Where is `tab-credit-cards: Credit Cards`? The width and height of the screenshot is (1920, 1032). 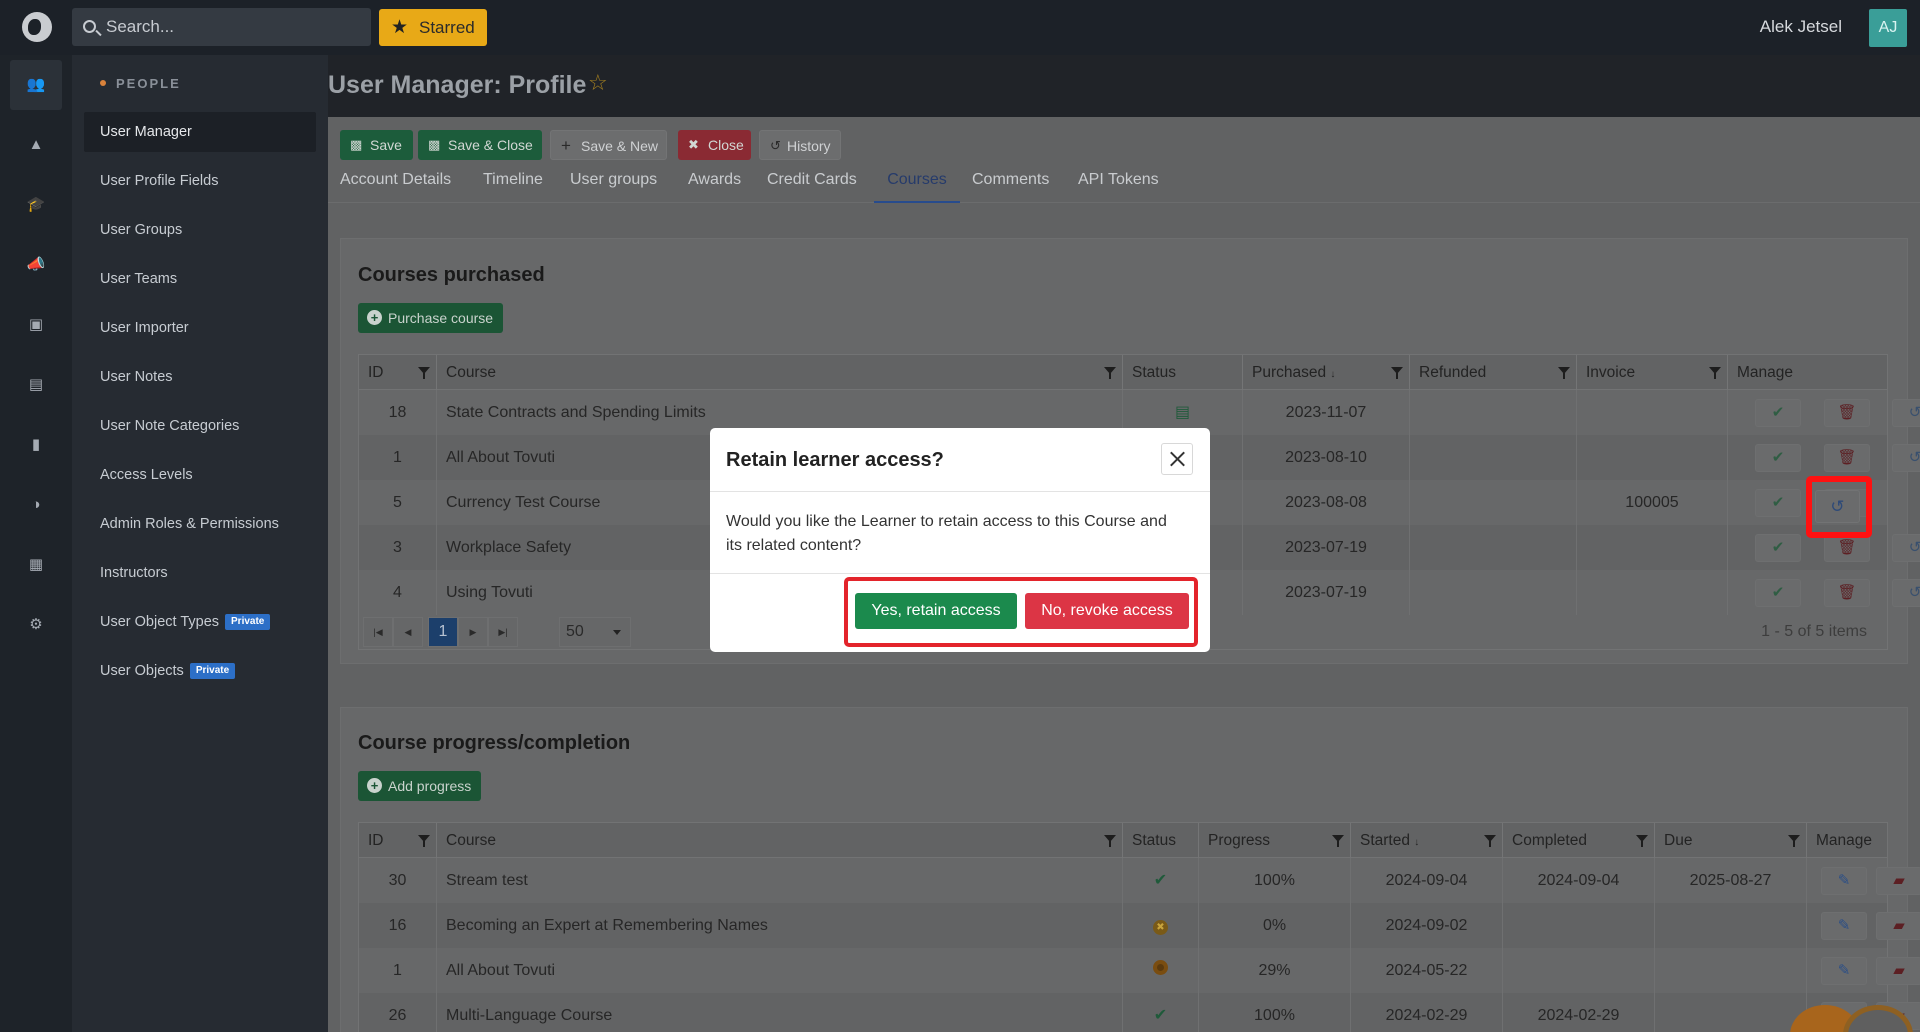 tab-credit-cards: Credit Cards is located at coordinates (812, 184).